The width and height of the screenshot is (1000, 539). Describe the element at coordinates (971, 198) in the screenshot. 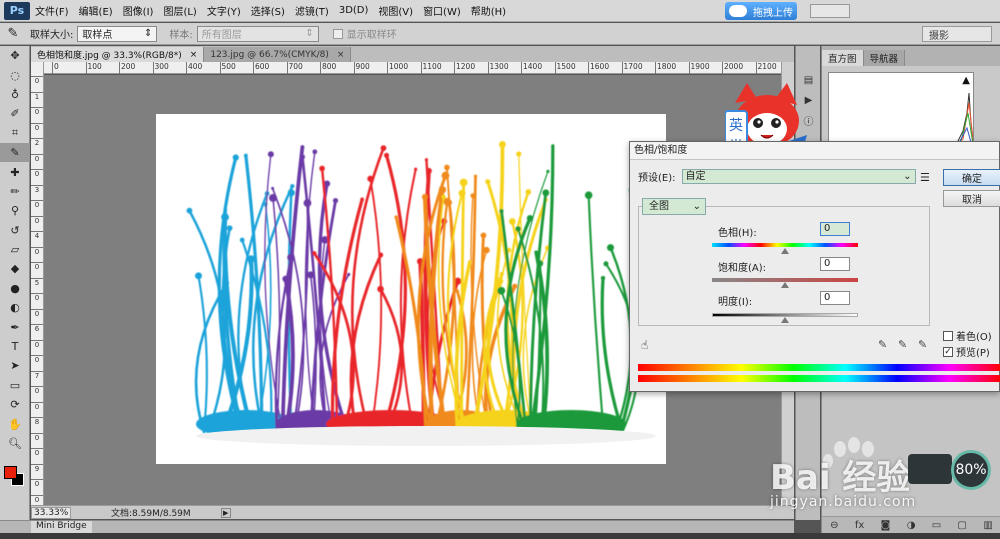

I see `cancel-button: 取消` at that location.